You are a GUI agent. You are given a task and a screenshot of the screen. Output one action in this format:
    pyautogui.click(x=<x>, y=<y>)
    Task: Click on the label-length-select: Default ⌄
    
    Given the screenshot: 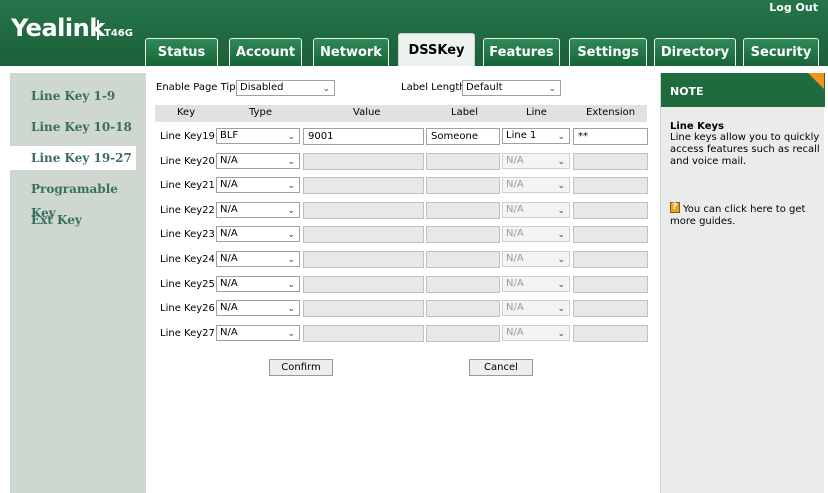 What is the action you would take?
    pyautogui.click(x=511, y=88)
    